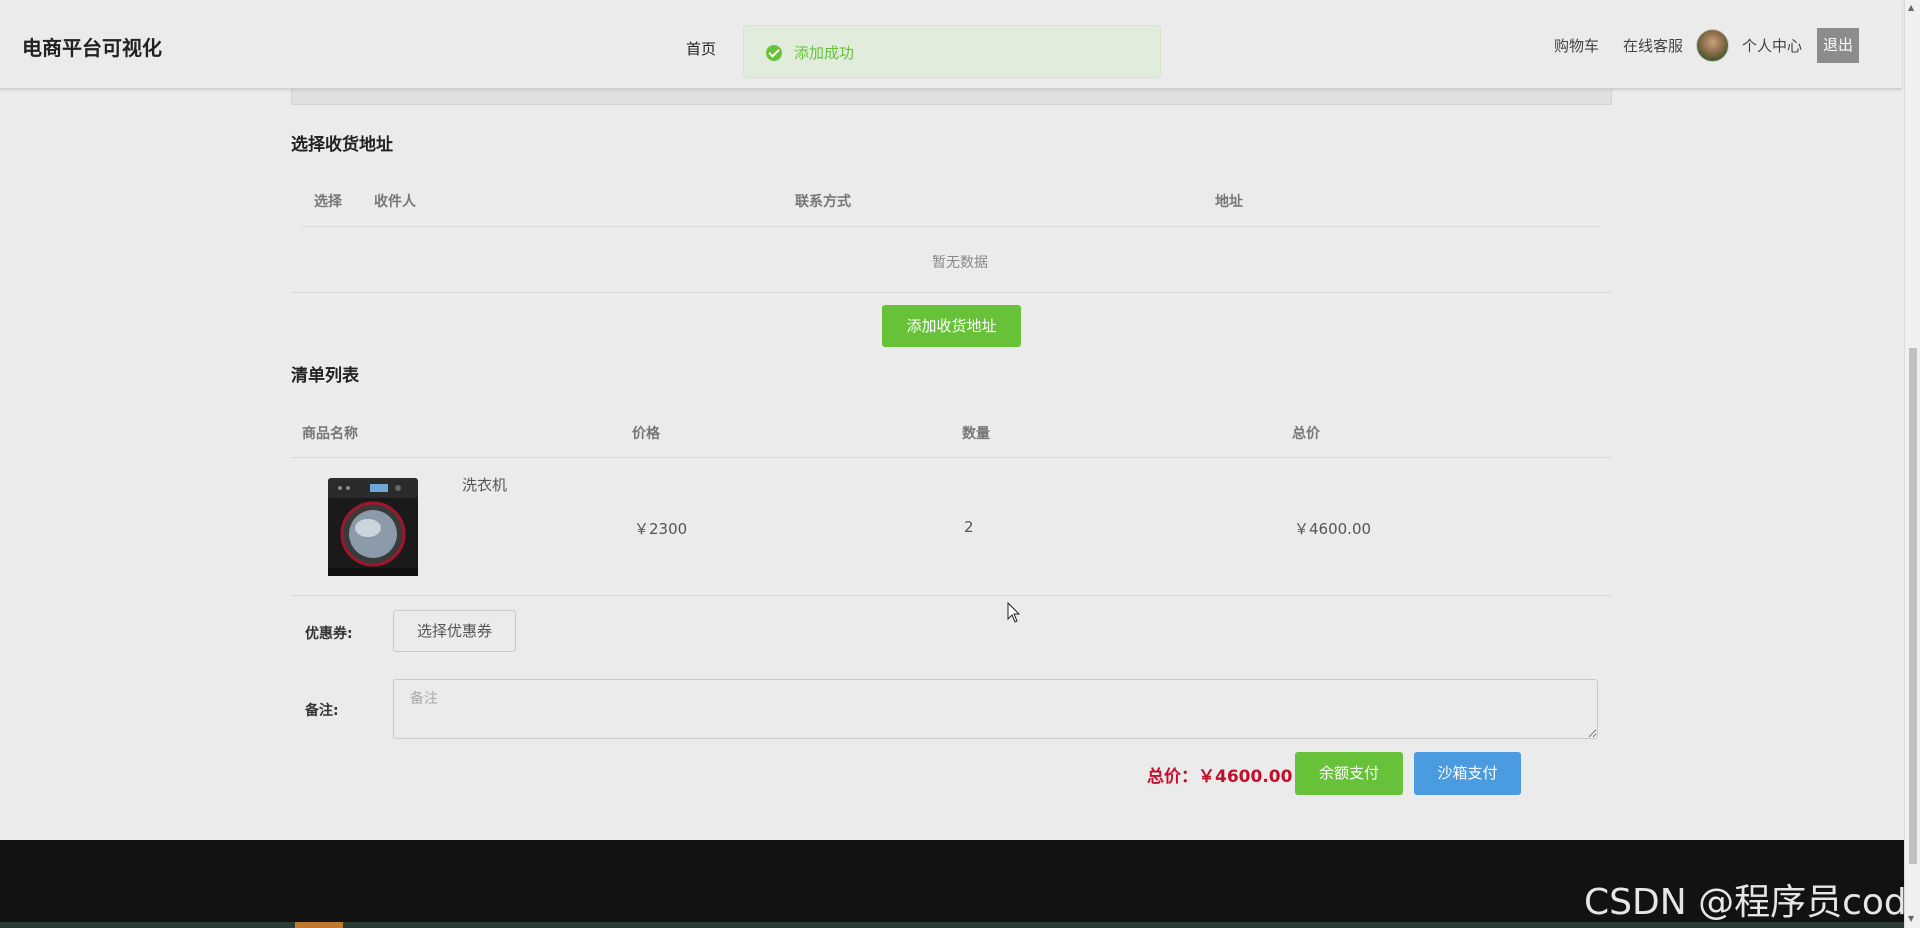 The height and width of the screenshot is (928, 1920). What do you see at coordinates (454, 631) in the screenshot?
I see `select-coupon-button: 选择优惠券` at bounding box center [454, 631].